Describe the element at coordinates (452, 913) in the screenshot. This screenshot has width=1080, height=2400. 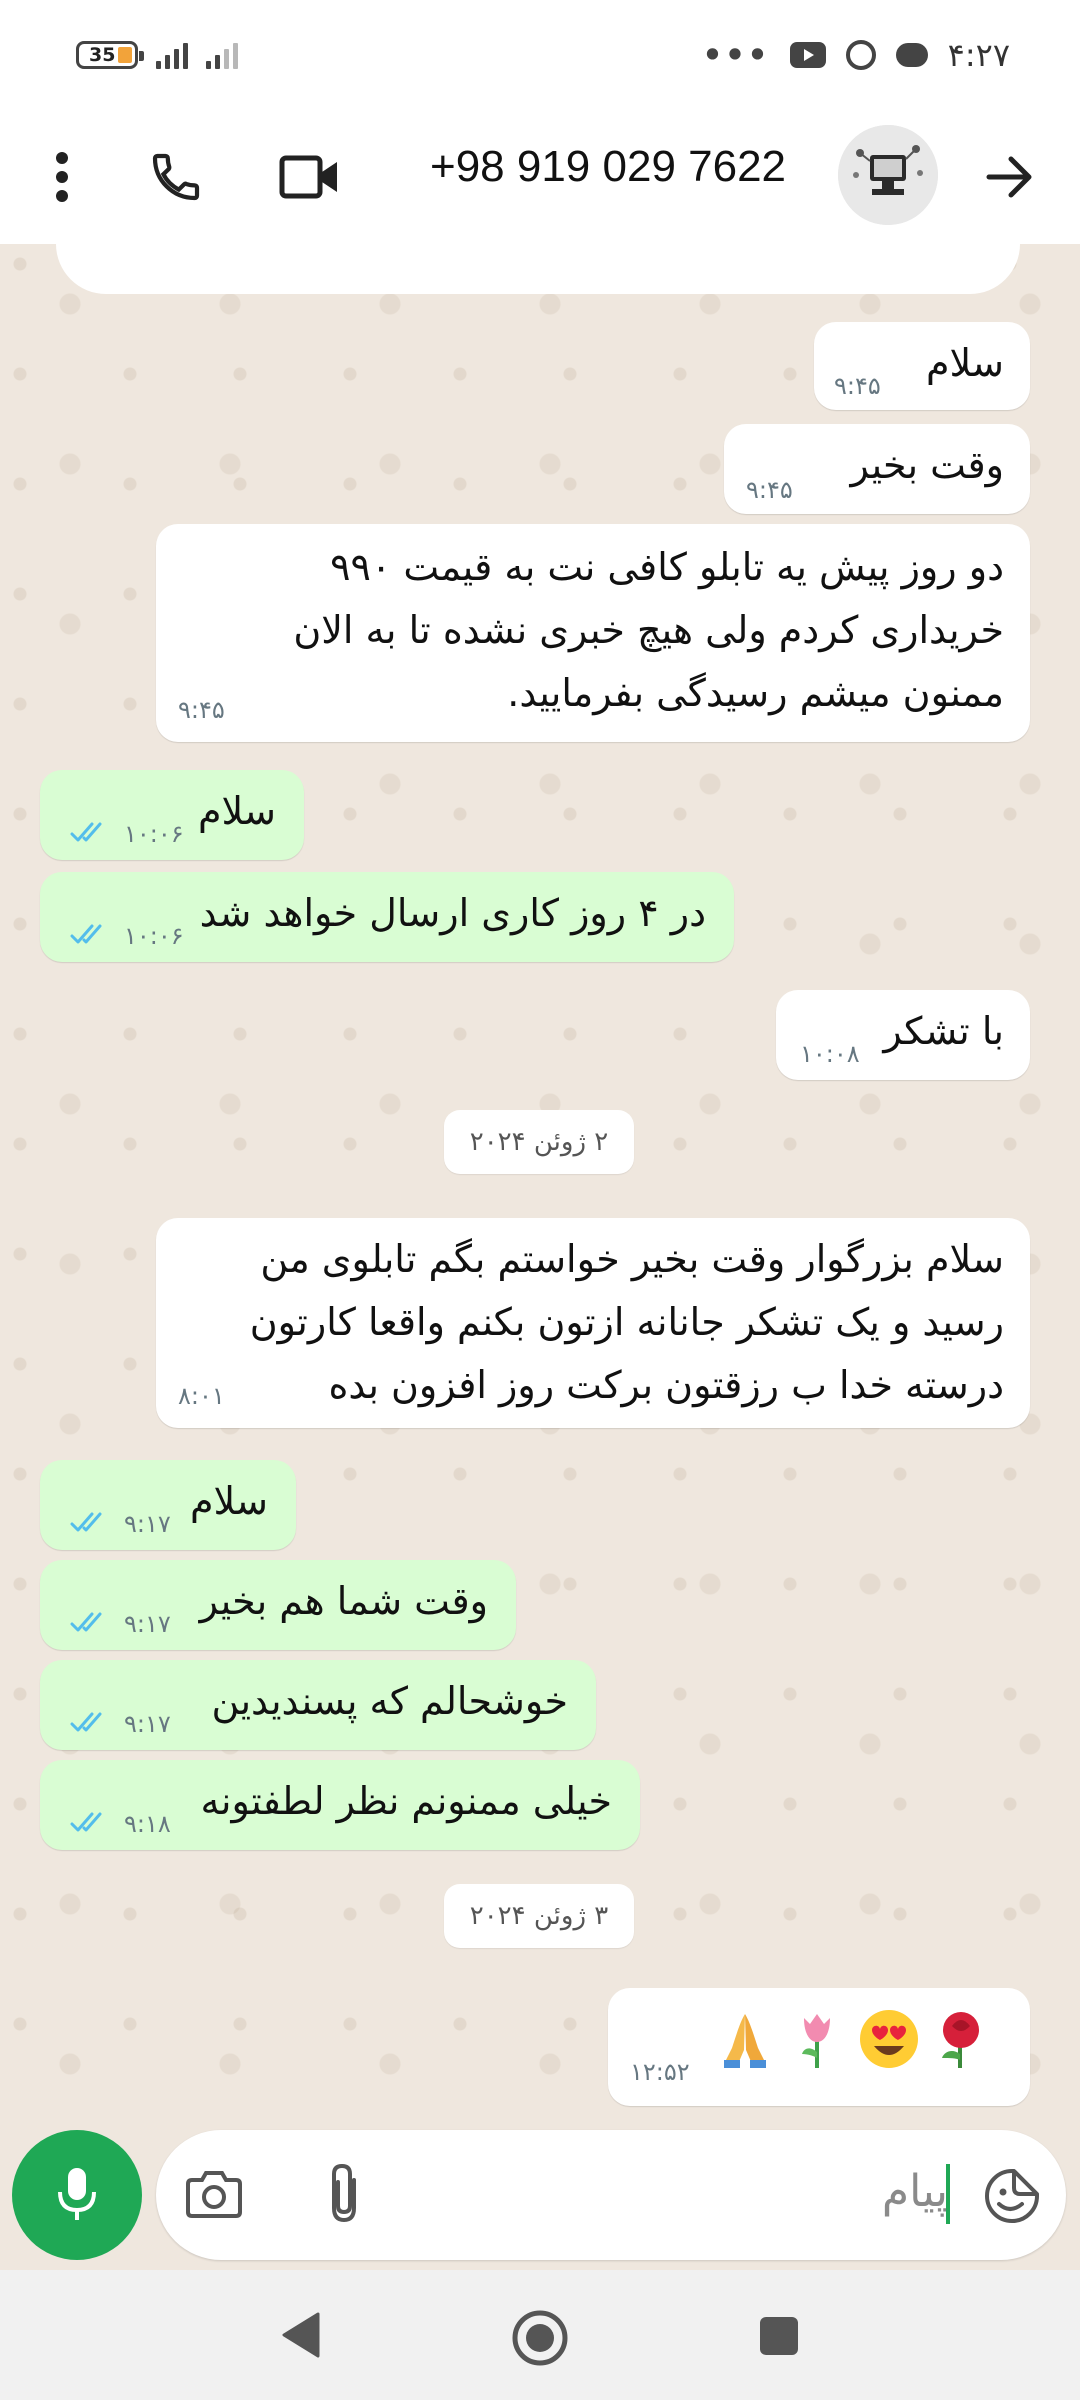
I see `message-text: در ۴ روز کاری ارسال خواهد شد` at that location.